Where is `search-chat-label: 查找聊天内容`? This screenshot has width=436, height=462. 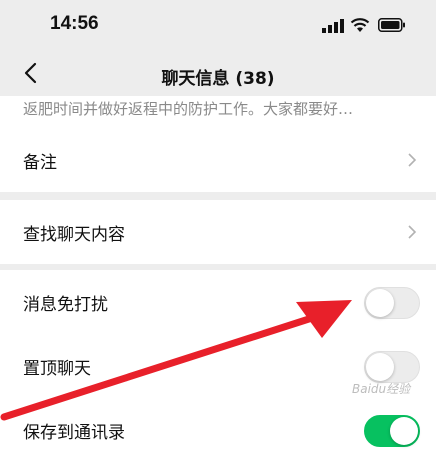 search-chat-label: 查找聊天内容 is located at coordinates (74, 235).